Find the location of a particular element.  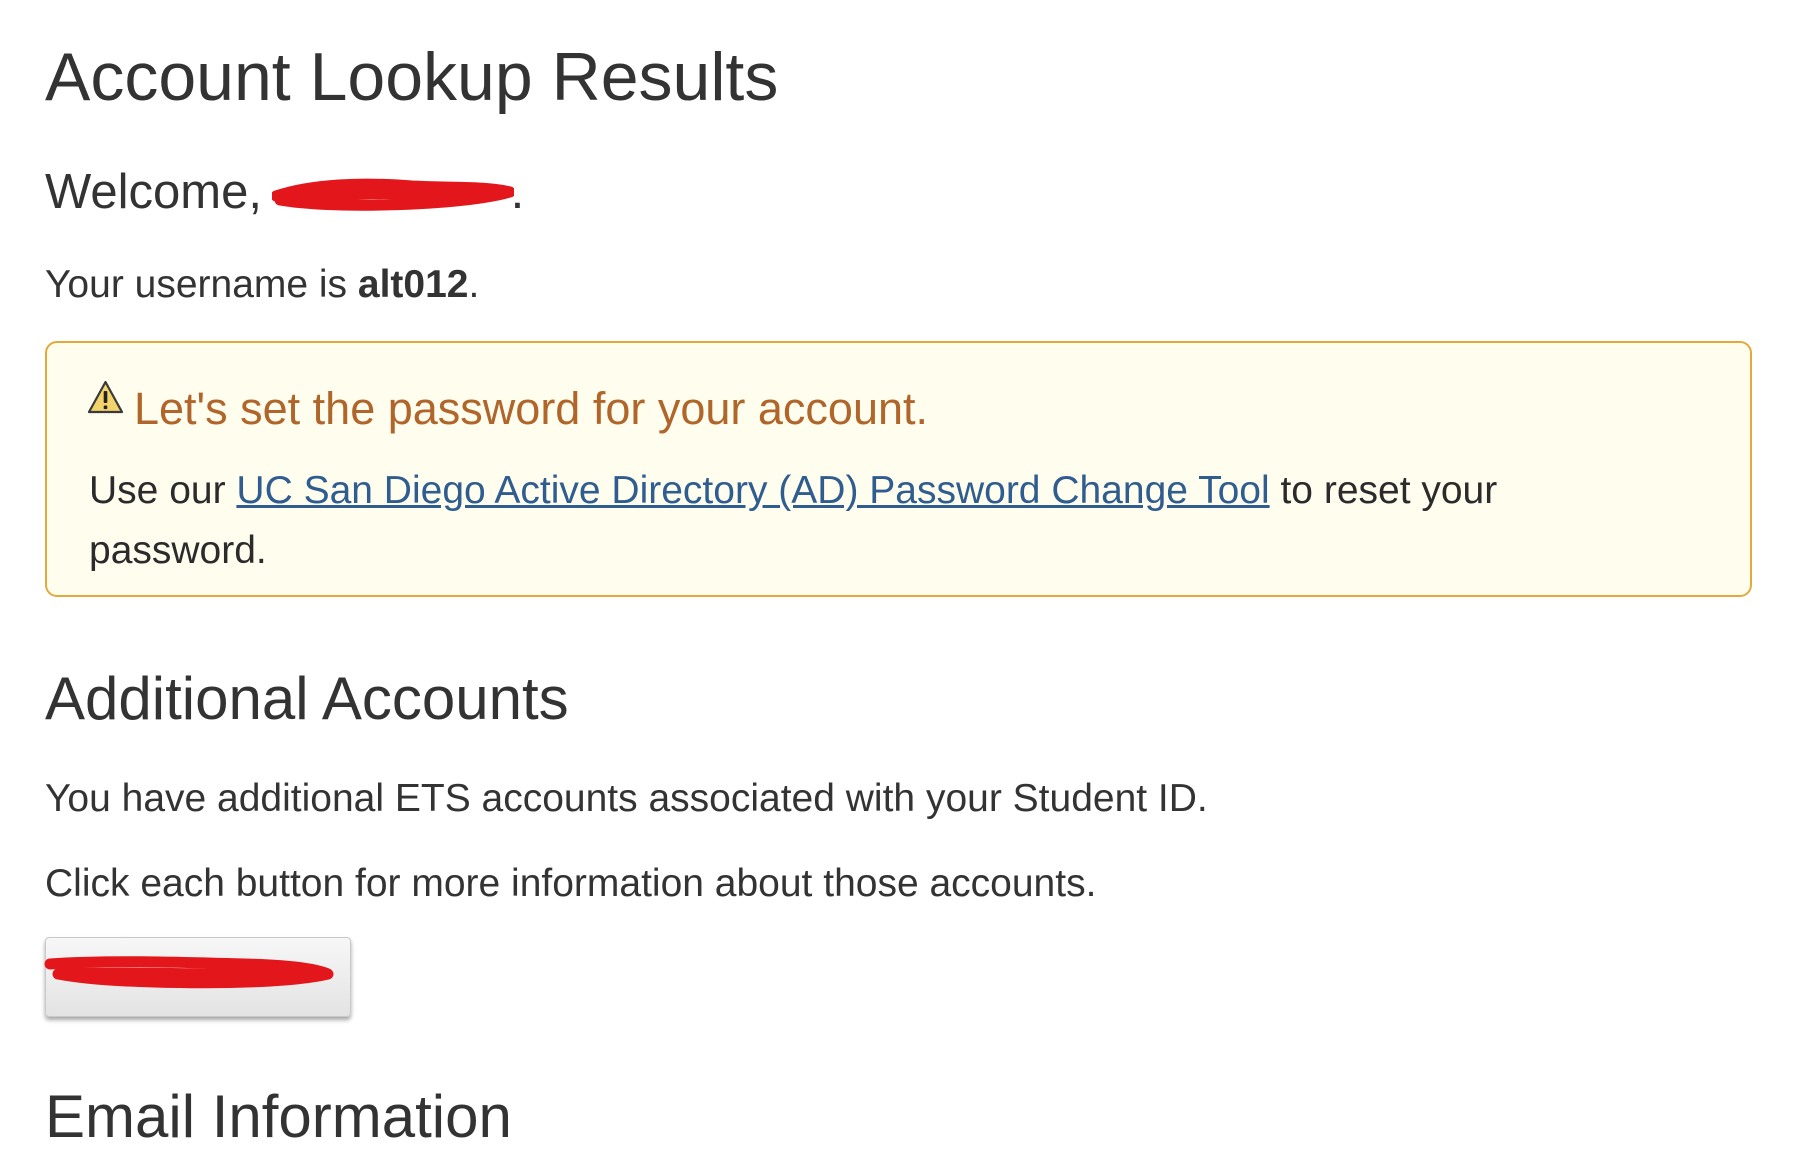

additional-account-button is located at coordinates (197, 977).